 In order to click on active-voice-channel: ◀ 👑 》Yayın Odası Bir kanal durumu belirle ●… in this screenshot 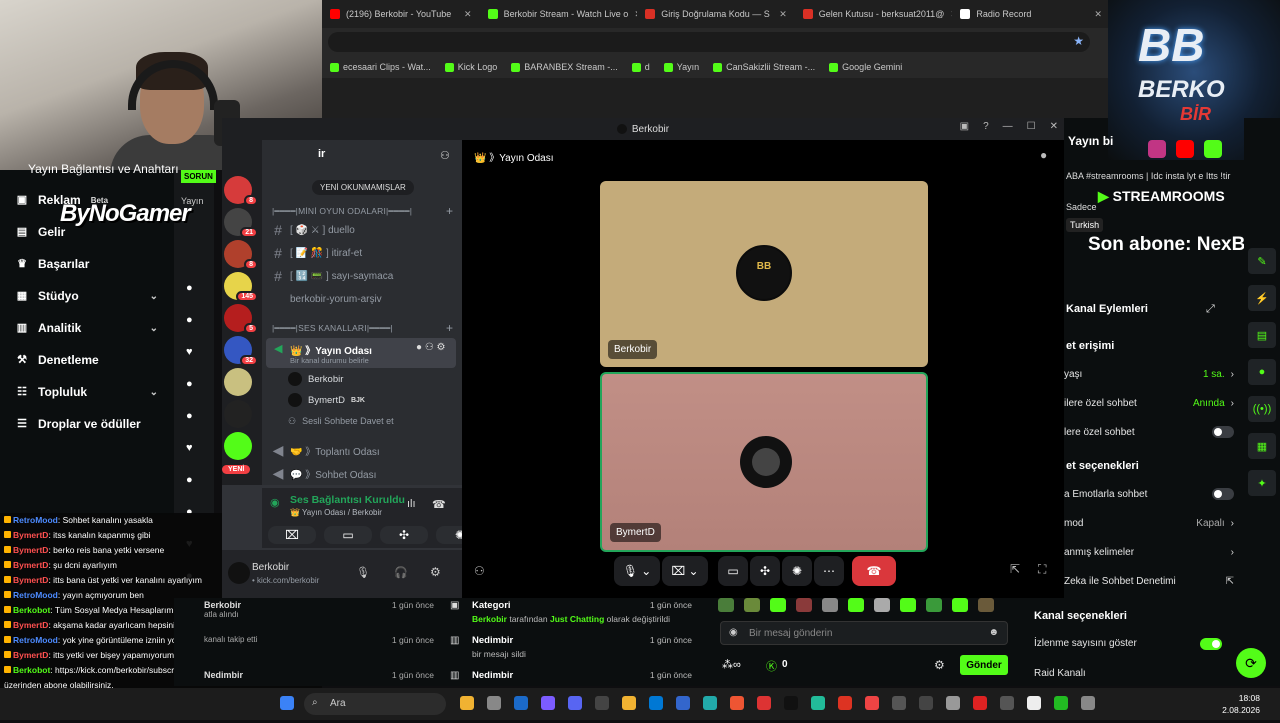, I will do `click(361, 353)`.